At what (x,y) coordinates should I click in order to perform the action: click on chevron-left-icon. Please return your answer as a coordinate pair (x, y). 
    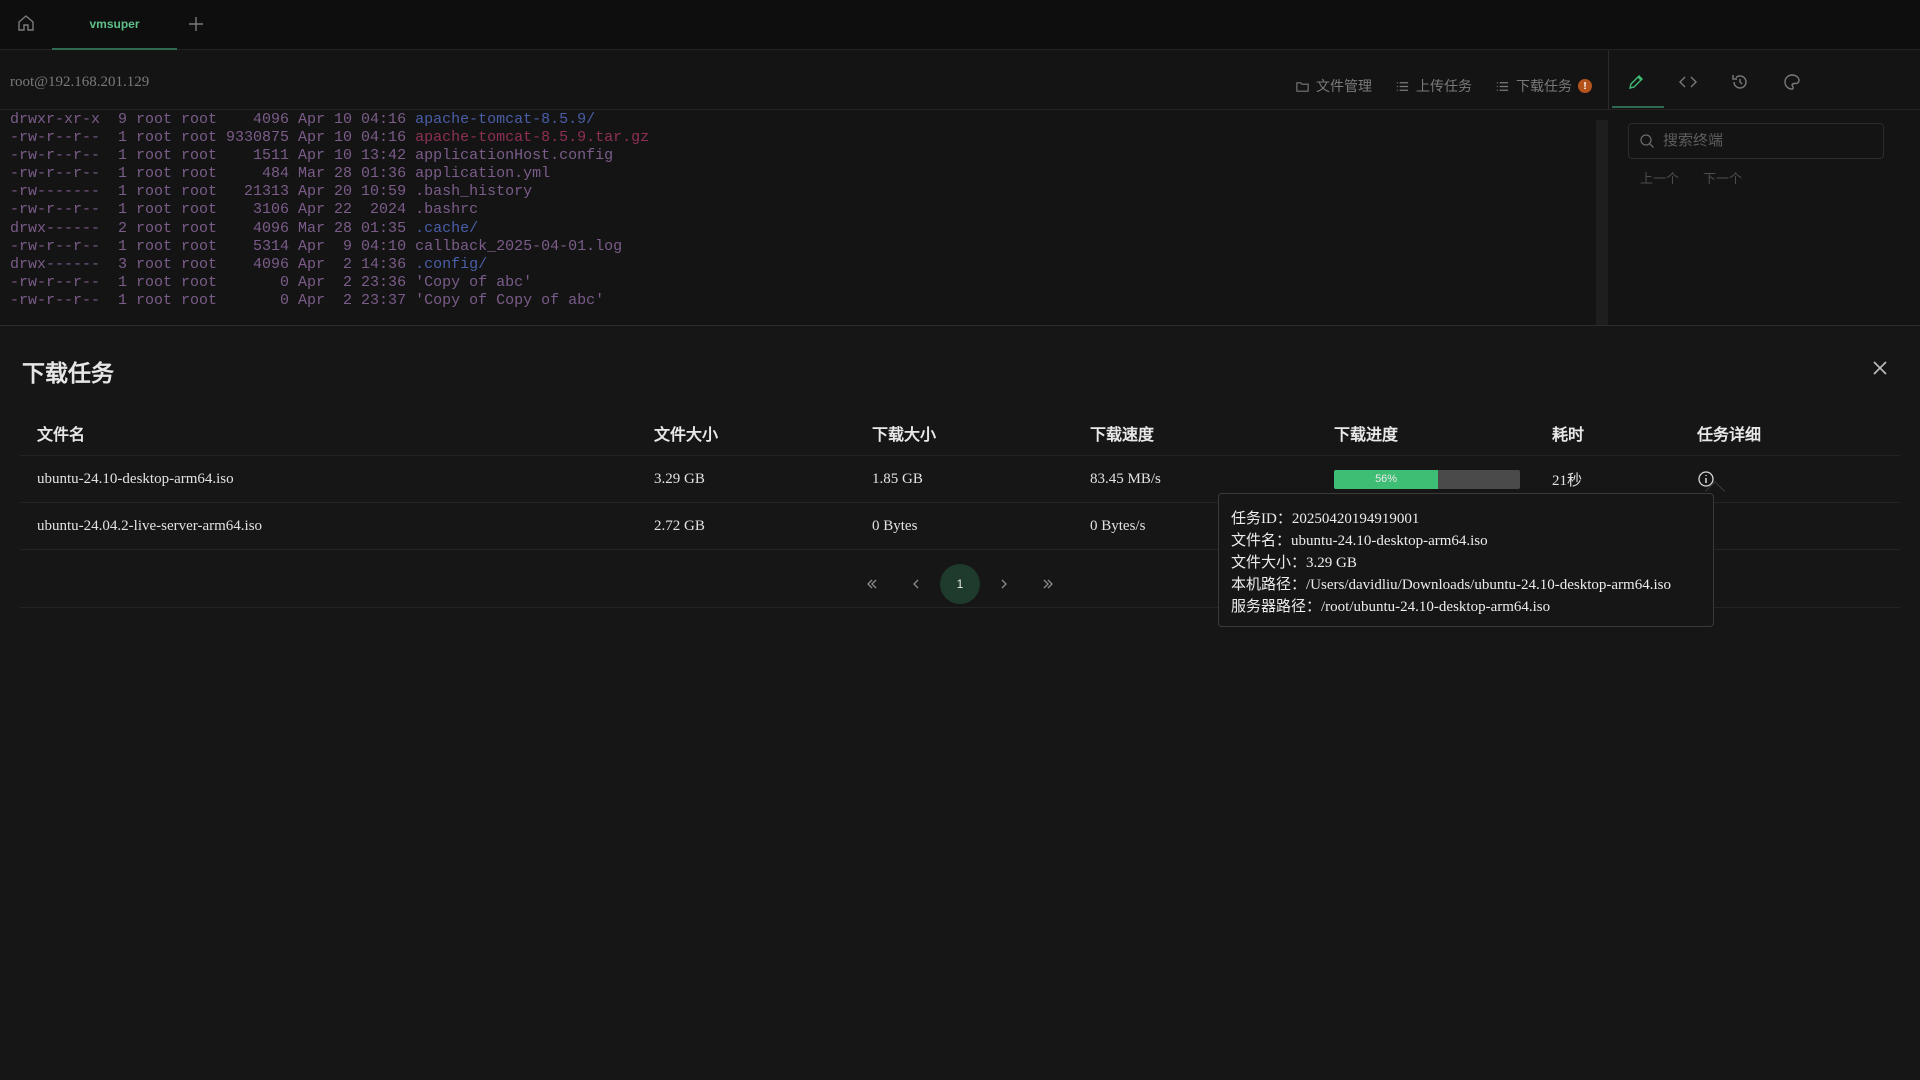
    Looking at the image, I should click on (916, 584).